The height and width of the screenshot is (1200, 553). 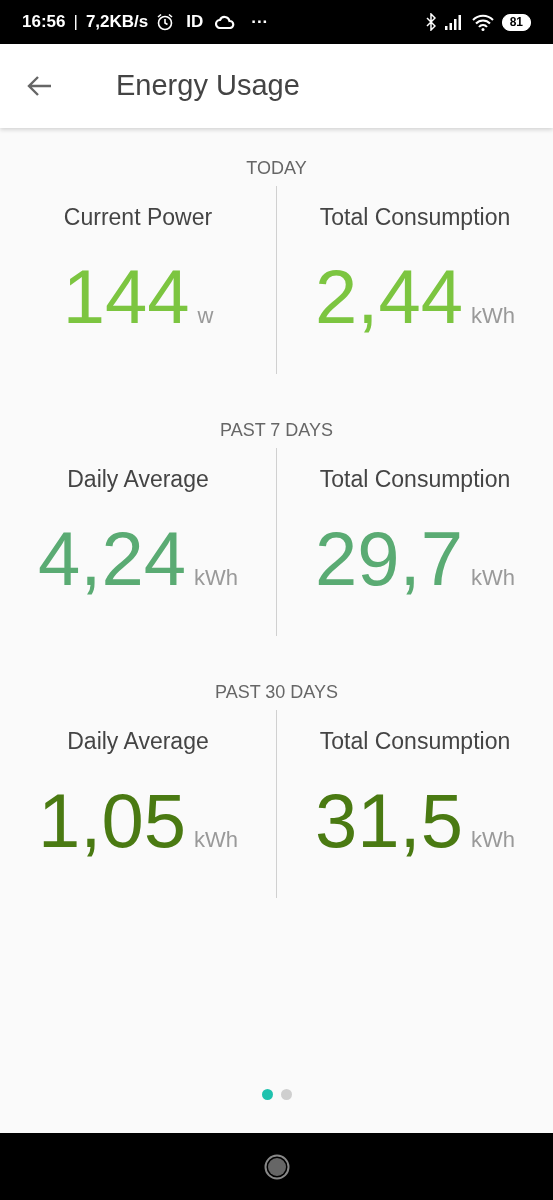 I want to click on stat-value: 2,44, so click(x=389, y=296).